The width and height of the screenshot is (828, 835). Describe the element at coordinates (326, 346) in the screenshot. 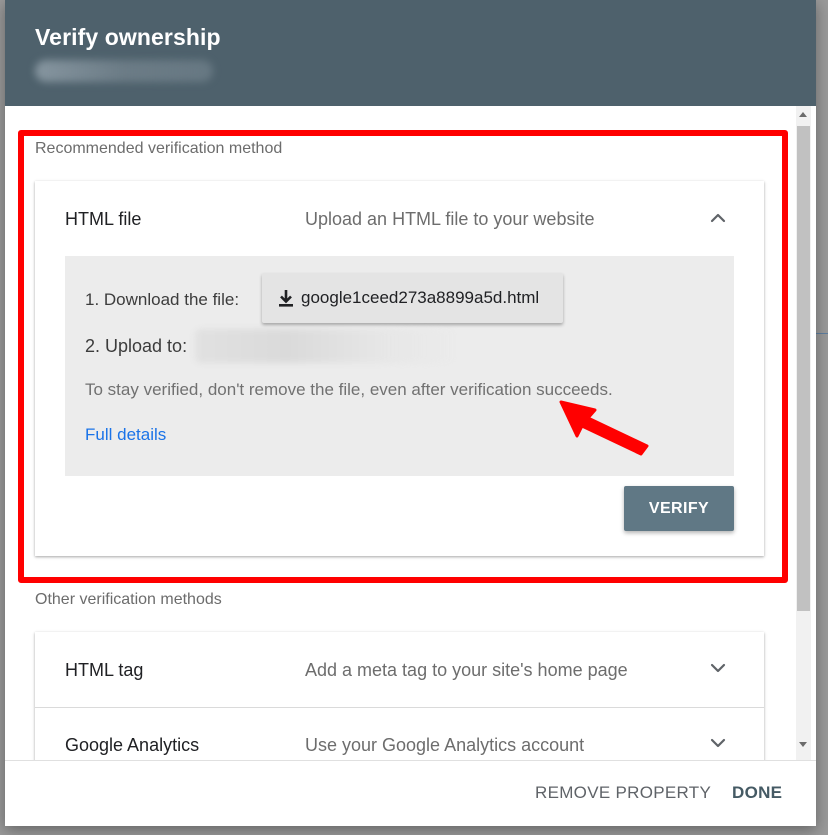

I see `redacted-upload-url` at that location.